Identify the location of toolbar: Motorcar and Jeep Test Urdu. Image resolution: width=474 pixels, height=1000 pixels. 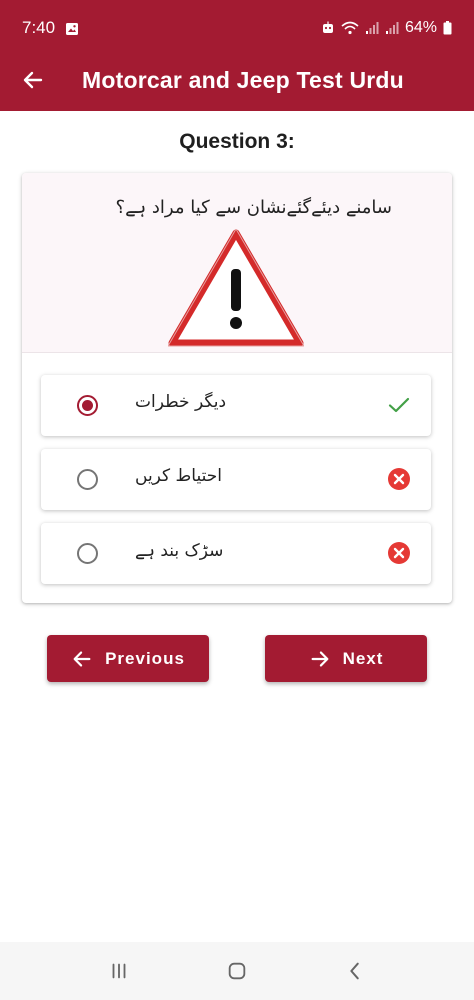
(237, 80).